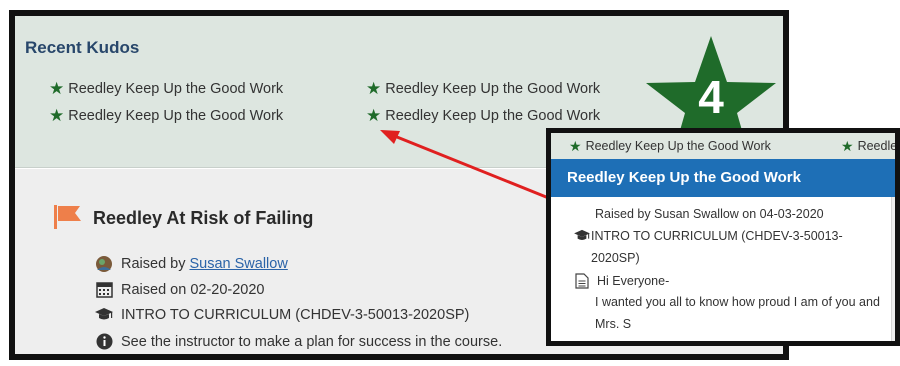 This screenshot has height=366, width=900. What do you see at coordinates (582, 281) in the screenshot?
I see `document-icon` at bounding box center [582, 281].